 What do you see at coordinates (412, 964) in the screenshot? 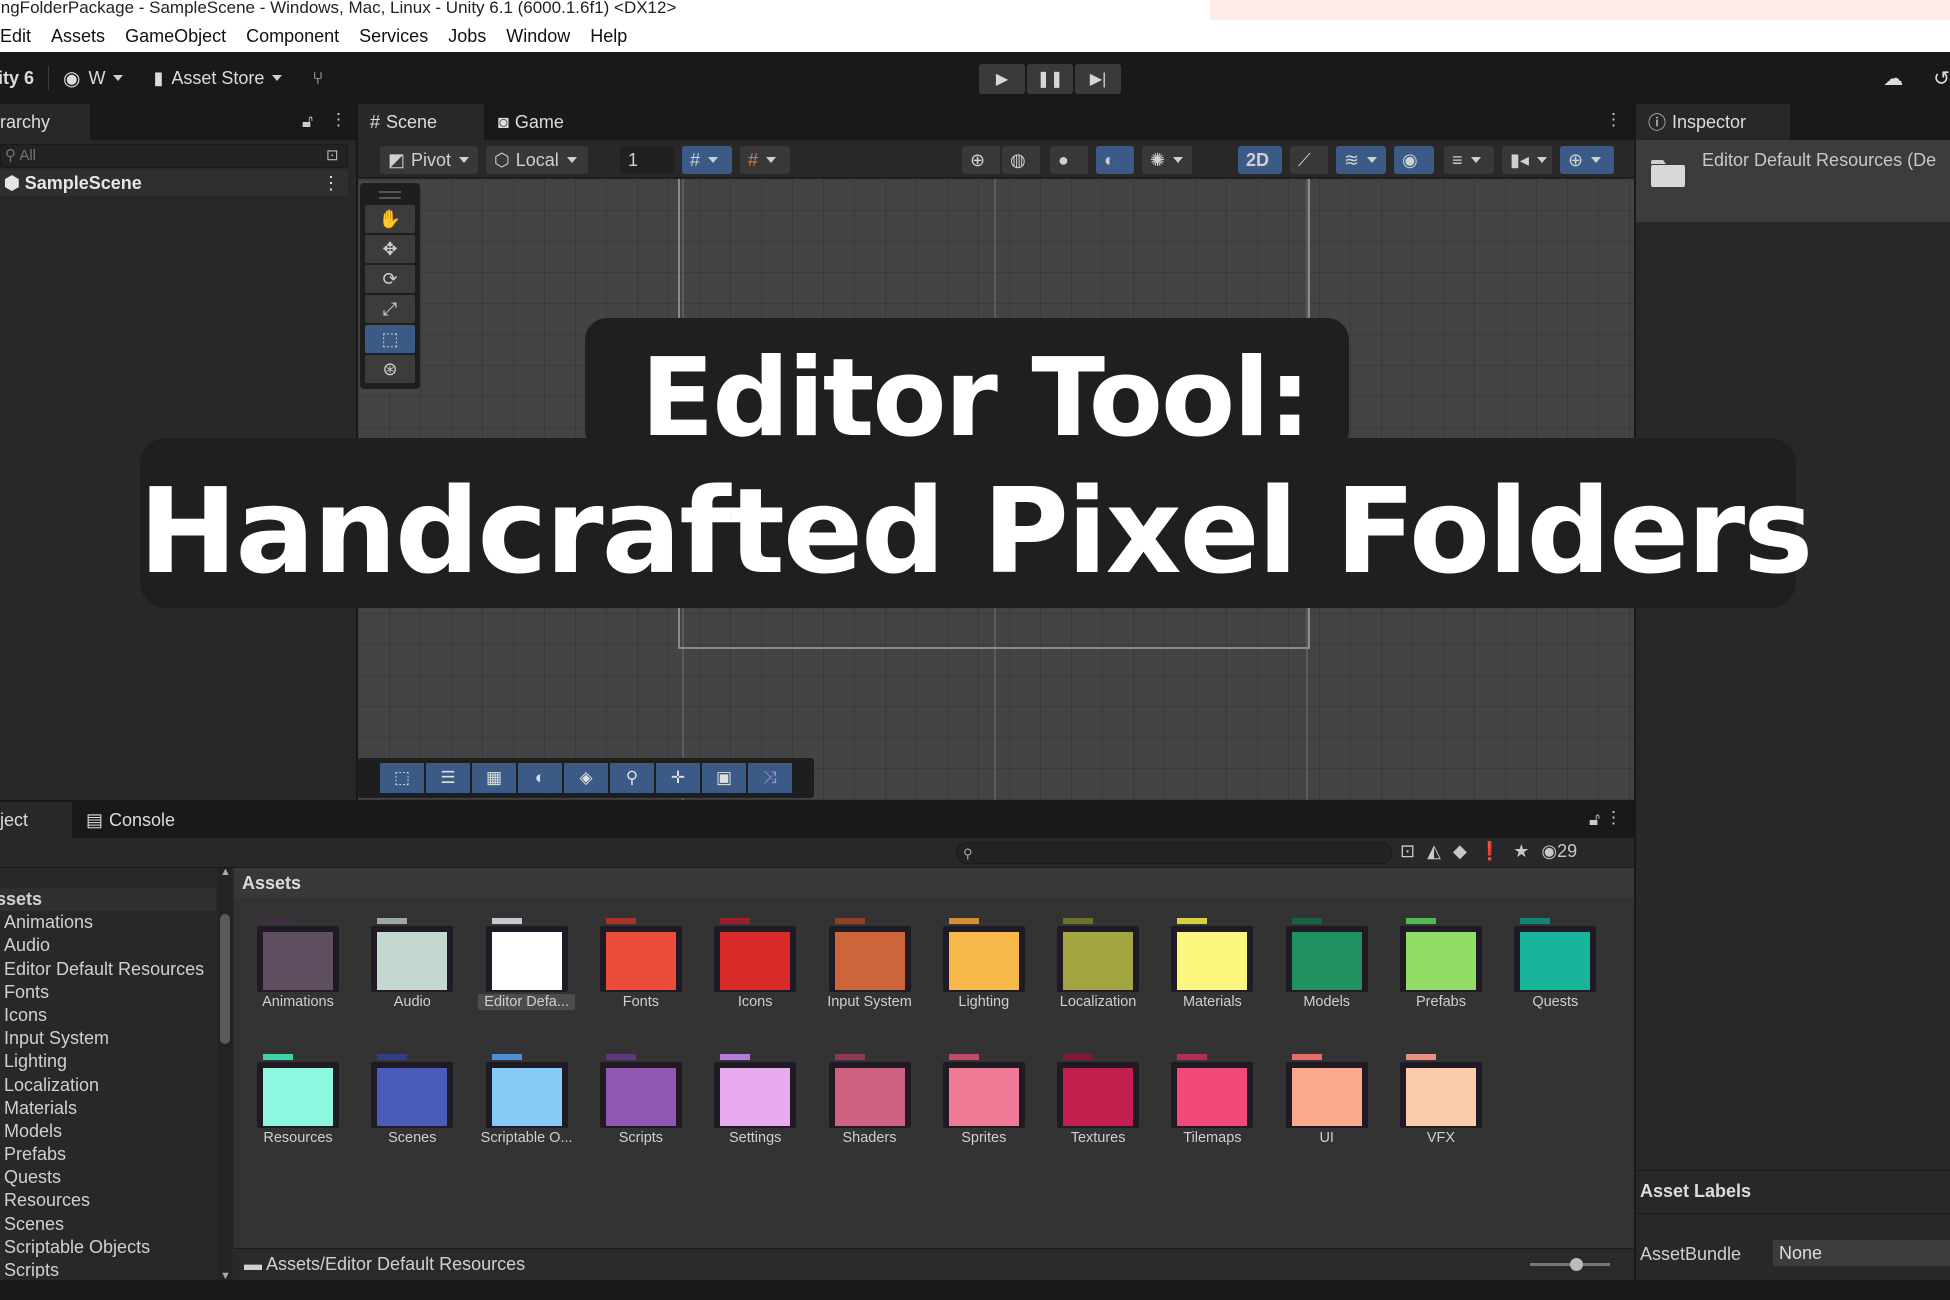
I see `asset-folder: Audio` at bounding box center [412, 964].